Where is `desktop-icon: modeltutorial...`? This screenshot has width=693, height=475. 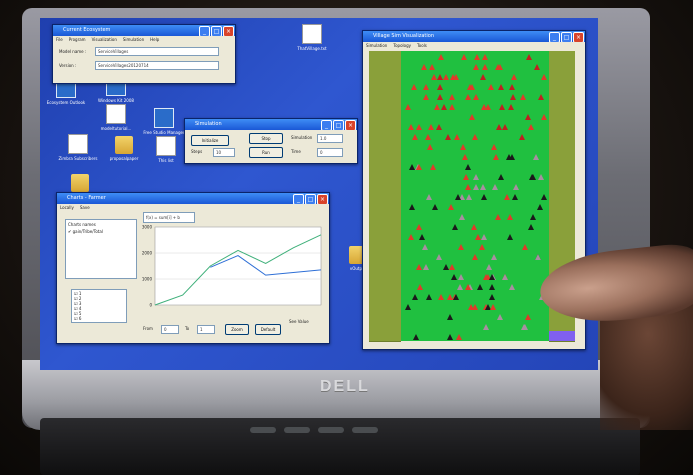
desktop-icon: modeltutorial... is located at coordinates (116, 117).